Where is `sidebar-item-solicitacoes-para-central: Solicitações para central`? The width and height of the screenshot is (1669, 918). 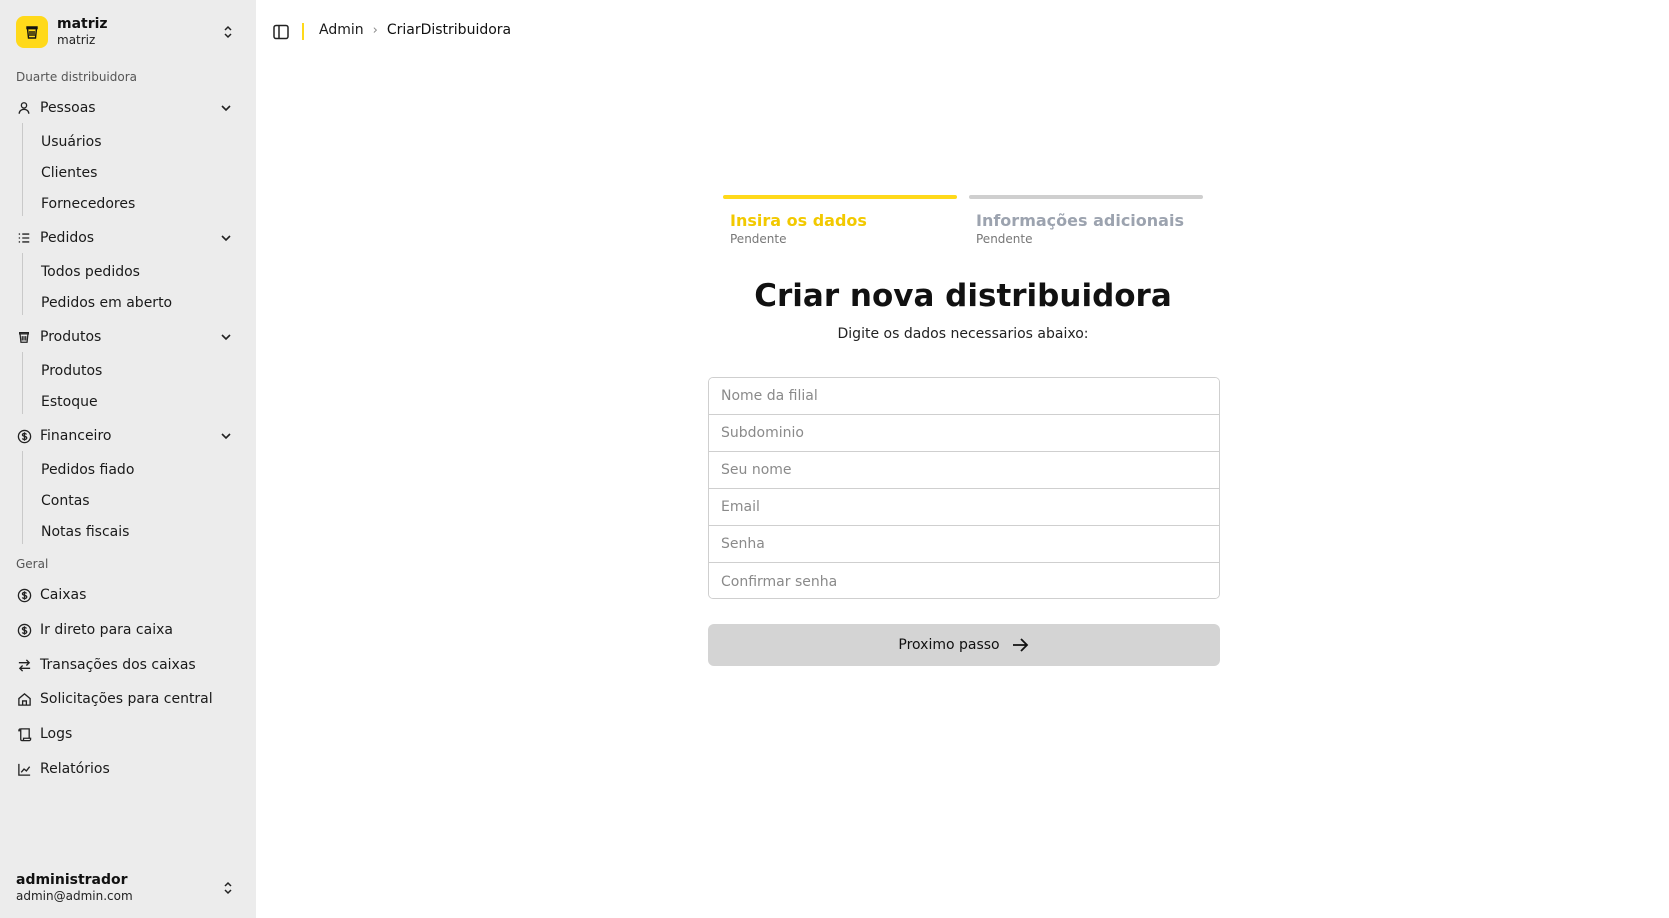
sidebar-item-solicitacoes-para-central: Solicitações para central is located at coordinates (129, 699).